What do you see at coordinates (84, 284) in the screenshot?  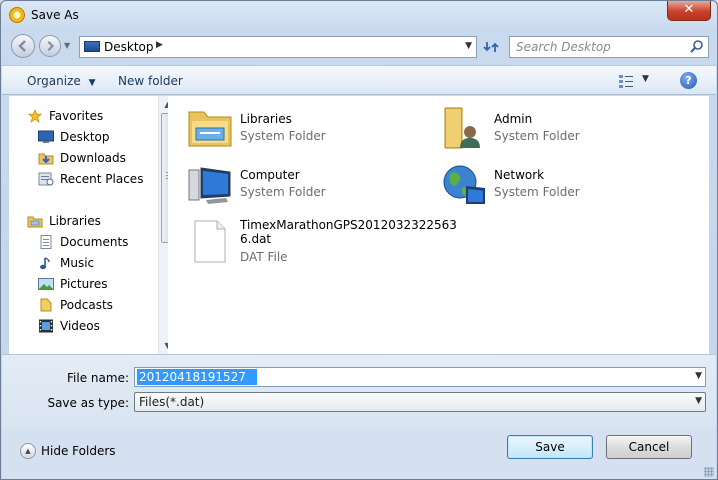 I see `sidebar-item-label: Pictures` at bounding box center [84, 284].